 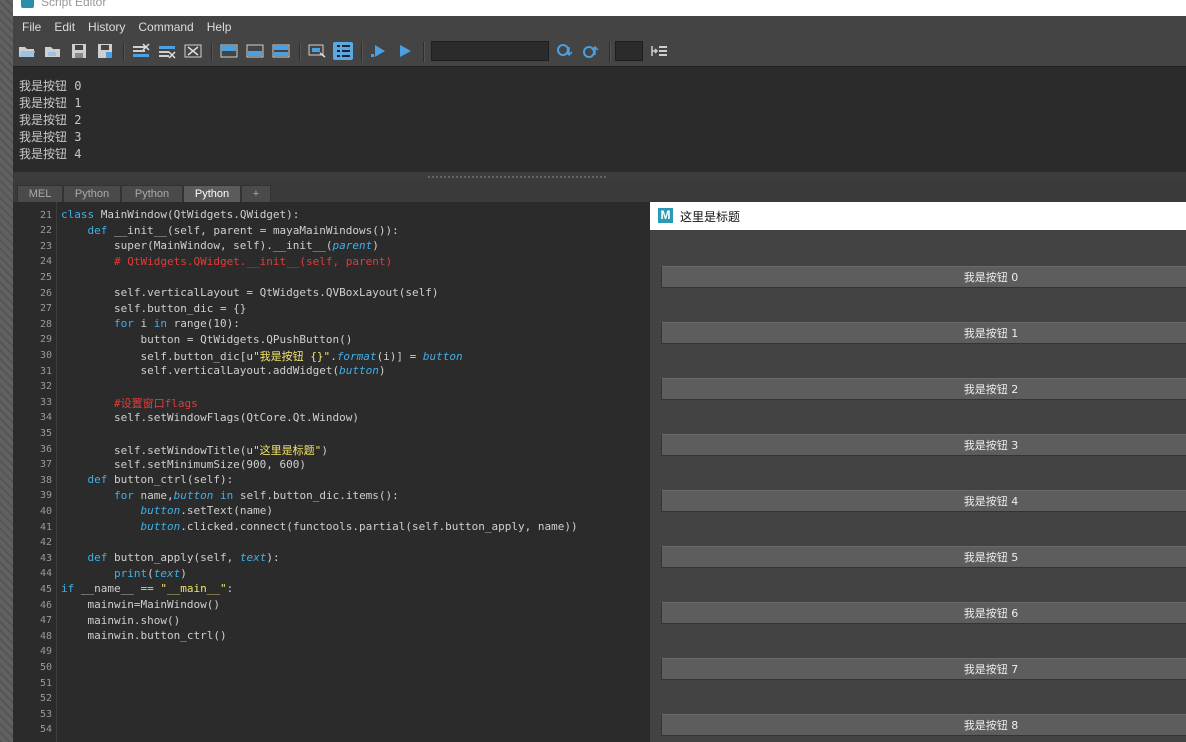 What do you see at coordinates (45, 621) in the screenshot?
I see `line-number: 47` at bounding box center [45, 621].